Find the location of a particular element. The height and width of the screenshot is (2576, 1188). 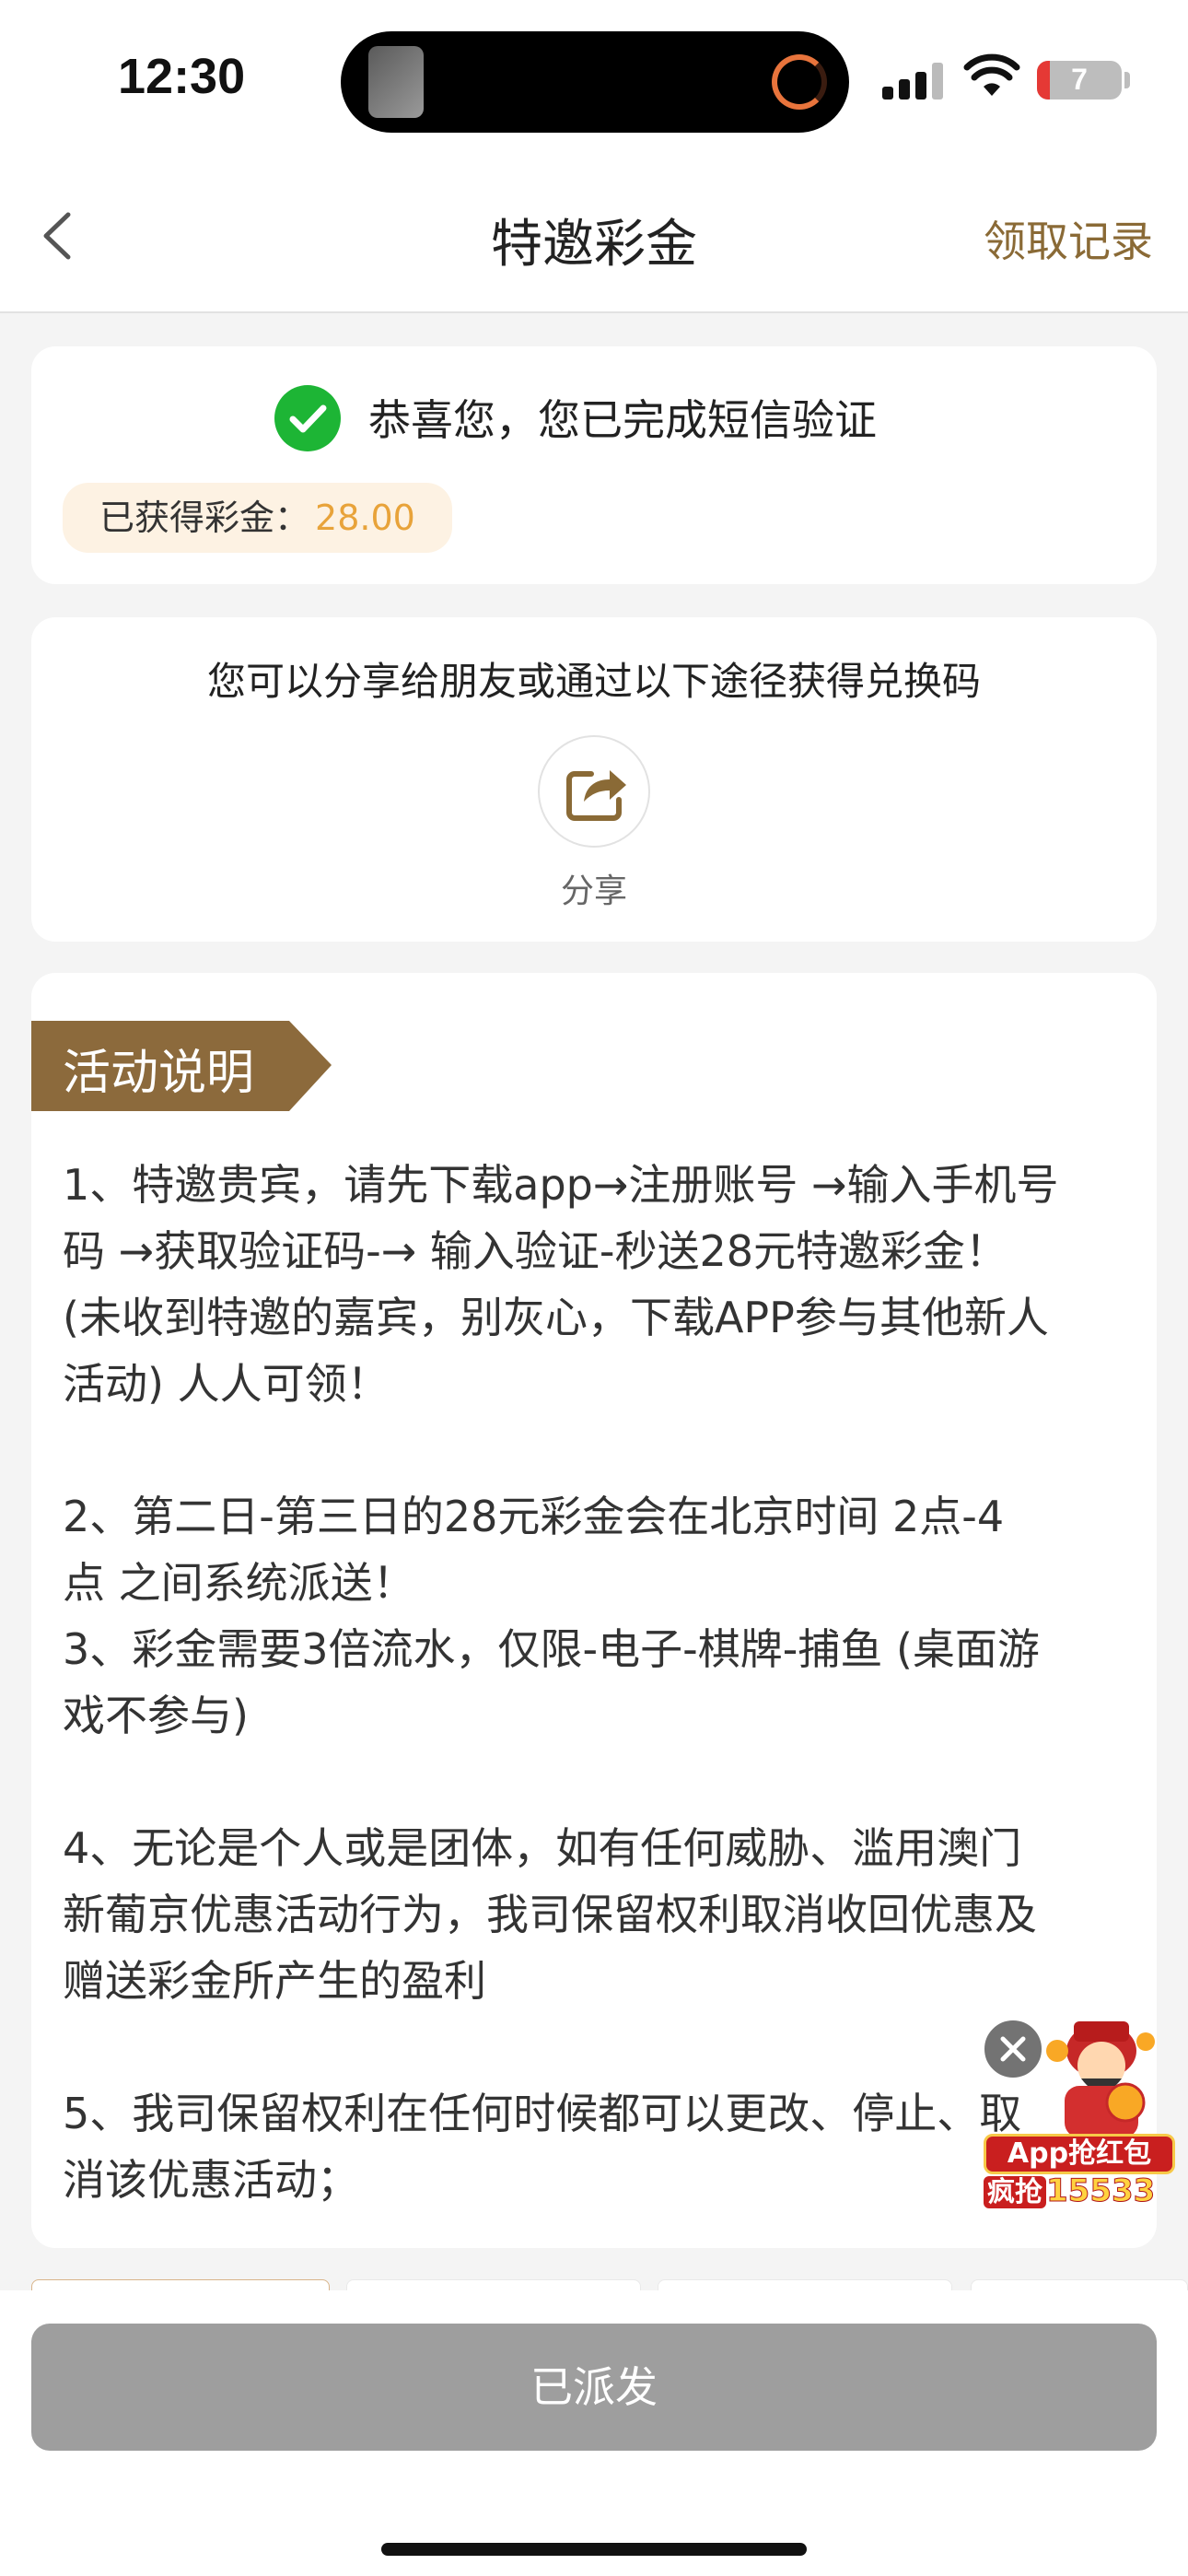

dispatched-button: 已派发 is located at coordinates (594, 2387).